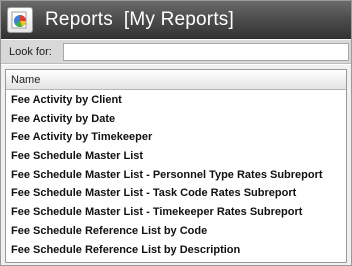 The height and width of the screenshot is (266, 352). What do you see at coordinates (30, 52) in the screenshot?
I see `look-for-label: Look for:` at bounding box center [30, 52].